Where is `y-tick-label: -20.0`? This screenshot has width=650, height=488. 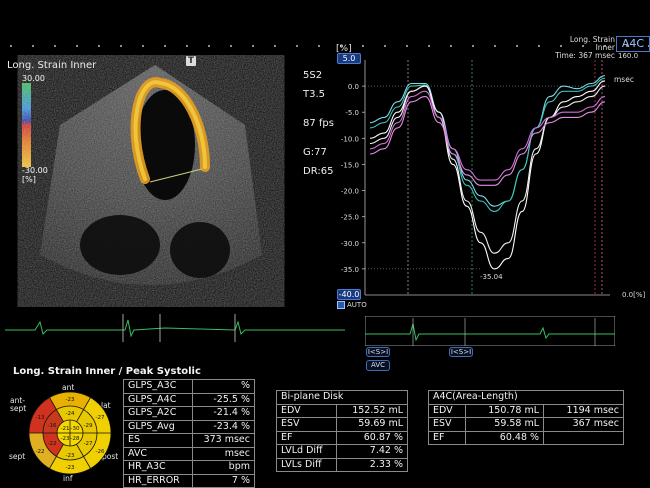 y-tick-label: -20.0 is located at coordinates (350, 192).